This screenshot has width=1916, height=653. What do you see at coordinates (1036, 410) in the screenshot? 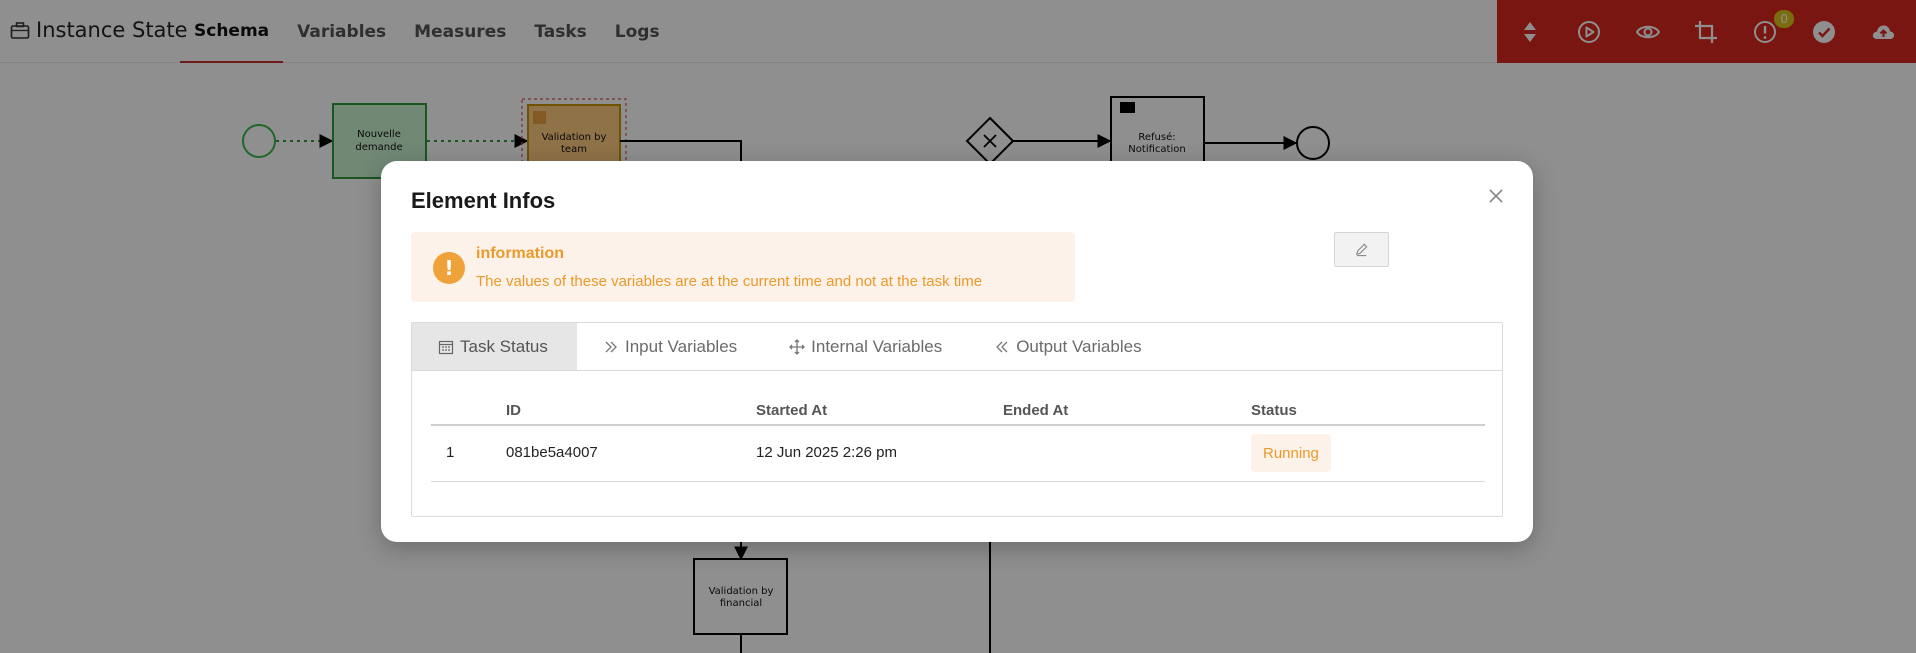
I see `header-ended-at: Ended At` at bounding box center [1036, 410].